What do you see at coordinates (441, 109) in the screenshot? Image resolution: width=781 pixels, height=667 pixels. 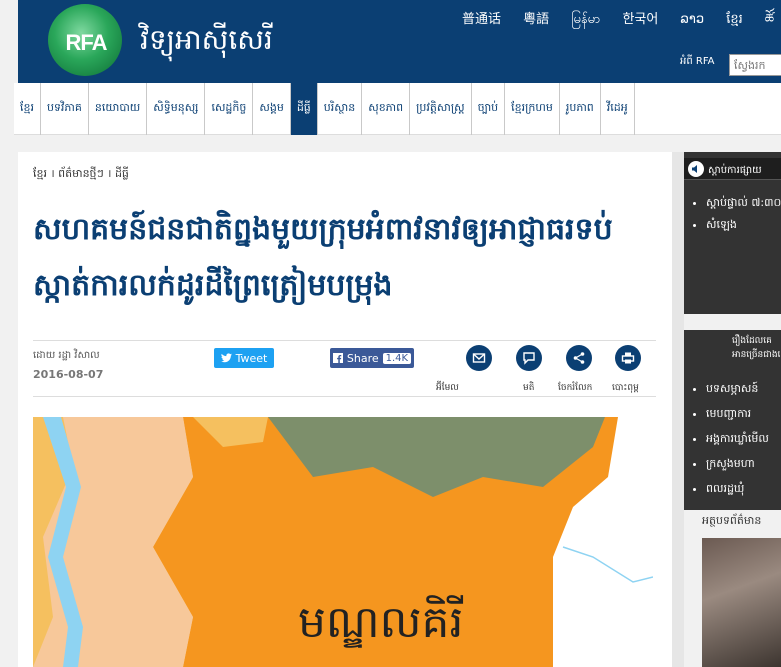 I see `nav-item: ប្រវត្តិសាស្ត្រ` at bounding box center [441, 109].